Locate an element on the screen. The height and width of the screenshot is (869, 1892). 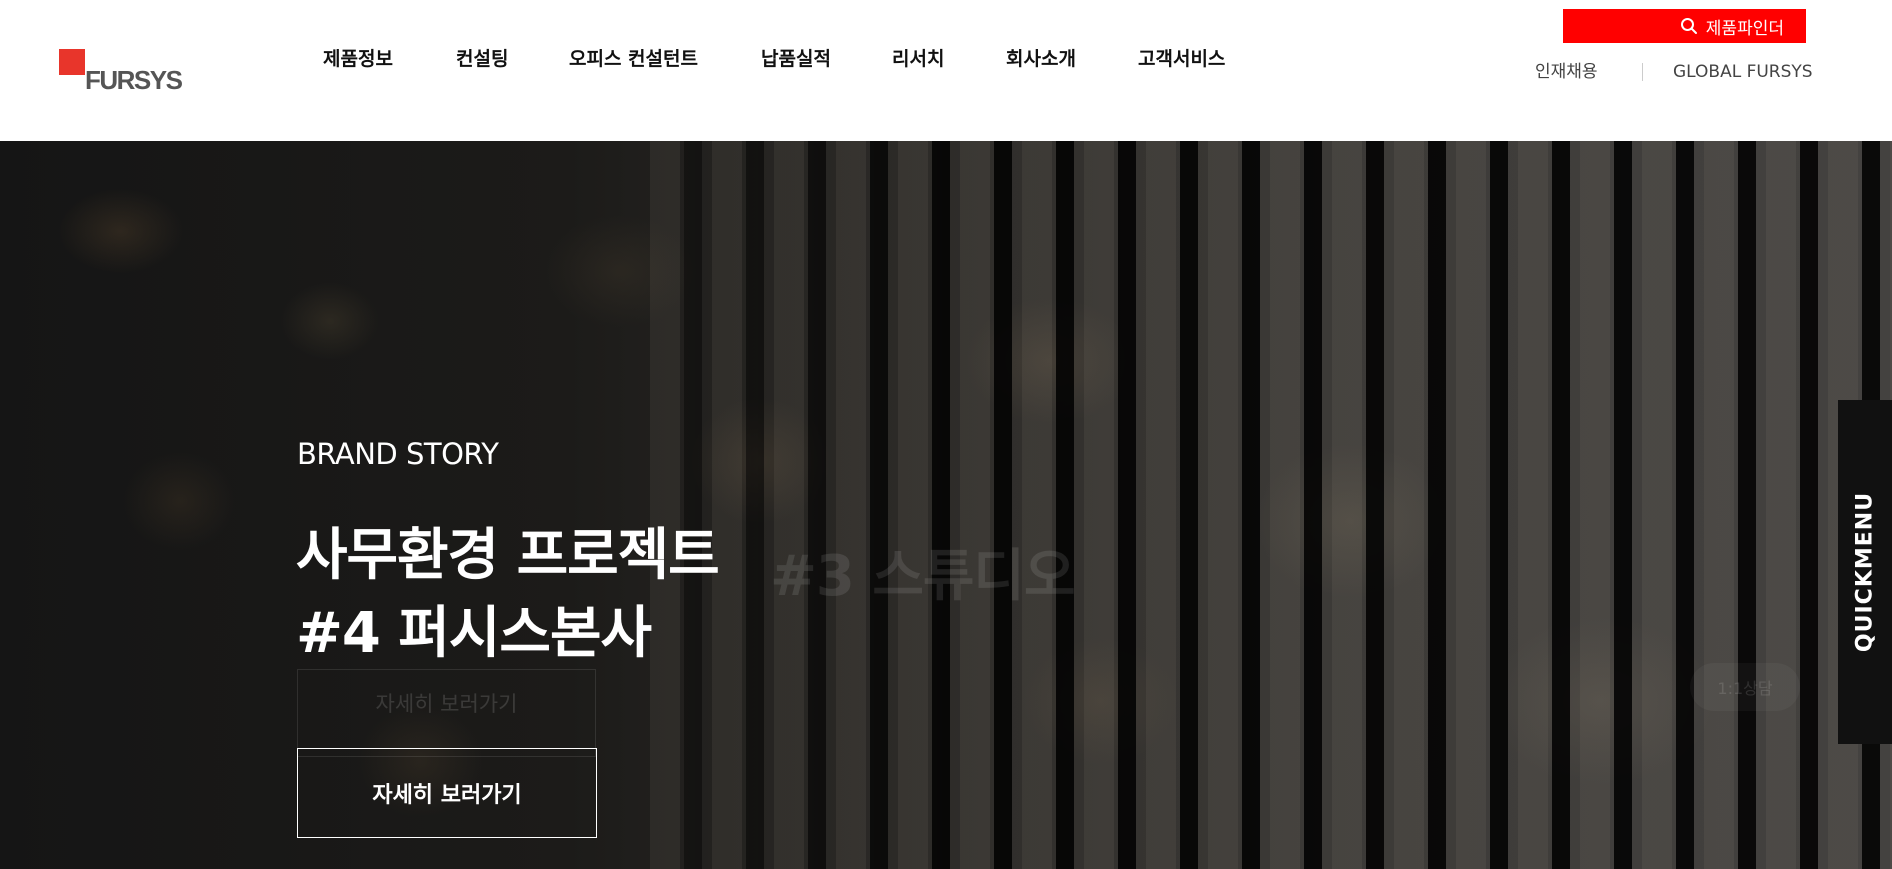
nav-item-consulting: 컨설팅 is located at coordinates (482, 59).